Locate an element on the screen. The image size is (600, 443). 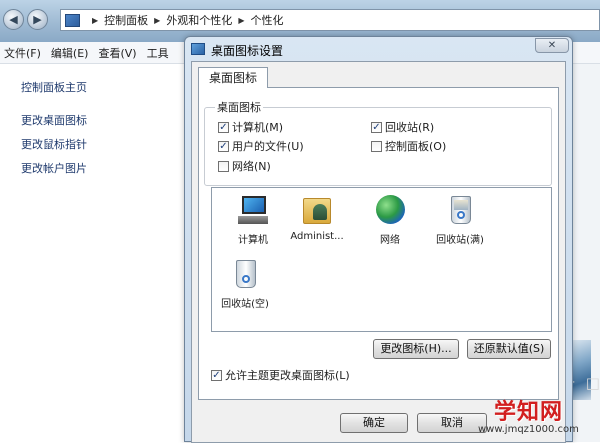
list-item-network: 网络 is located at coordinates (390, 220).